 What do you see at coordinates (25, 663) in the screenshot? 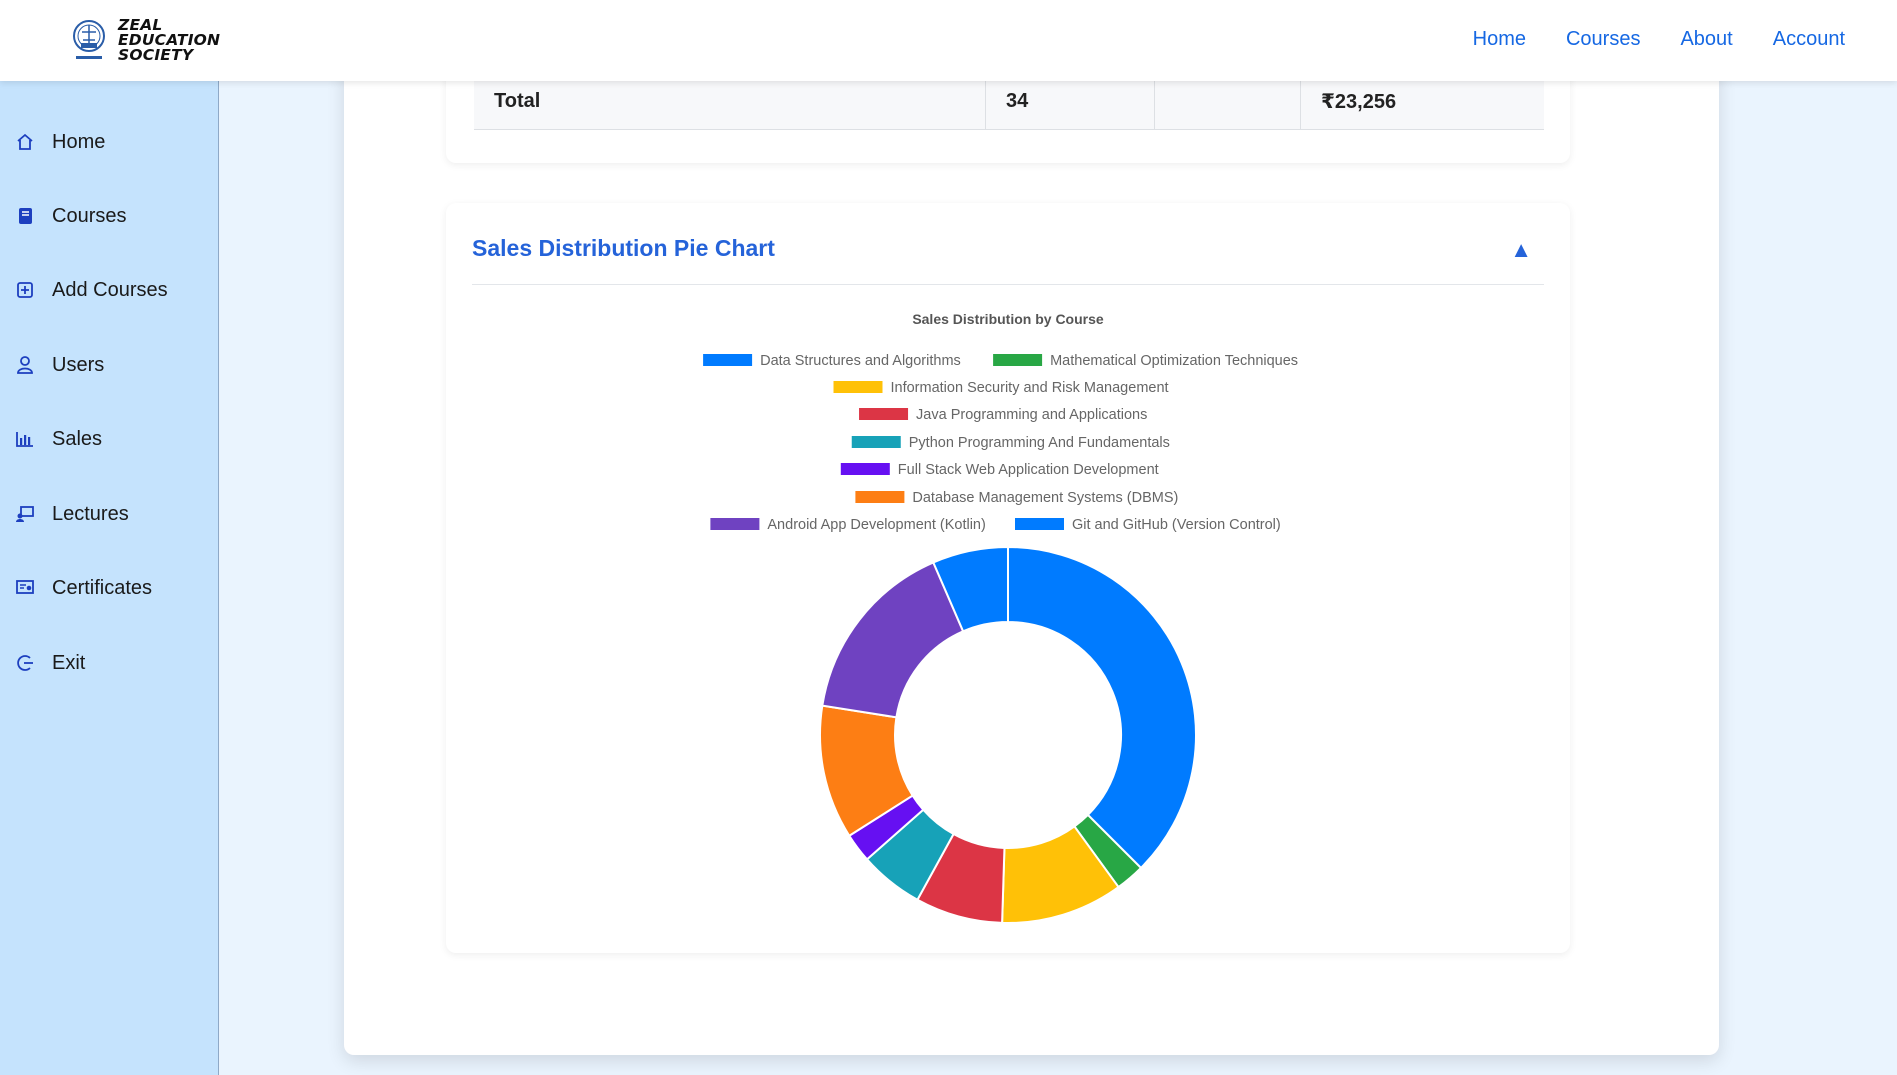
I see `exit-icon` at bounding box center [25, 663].